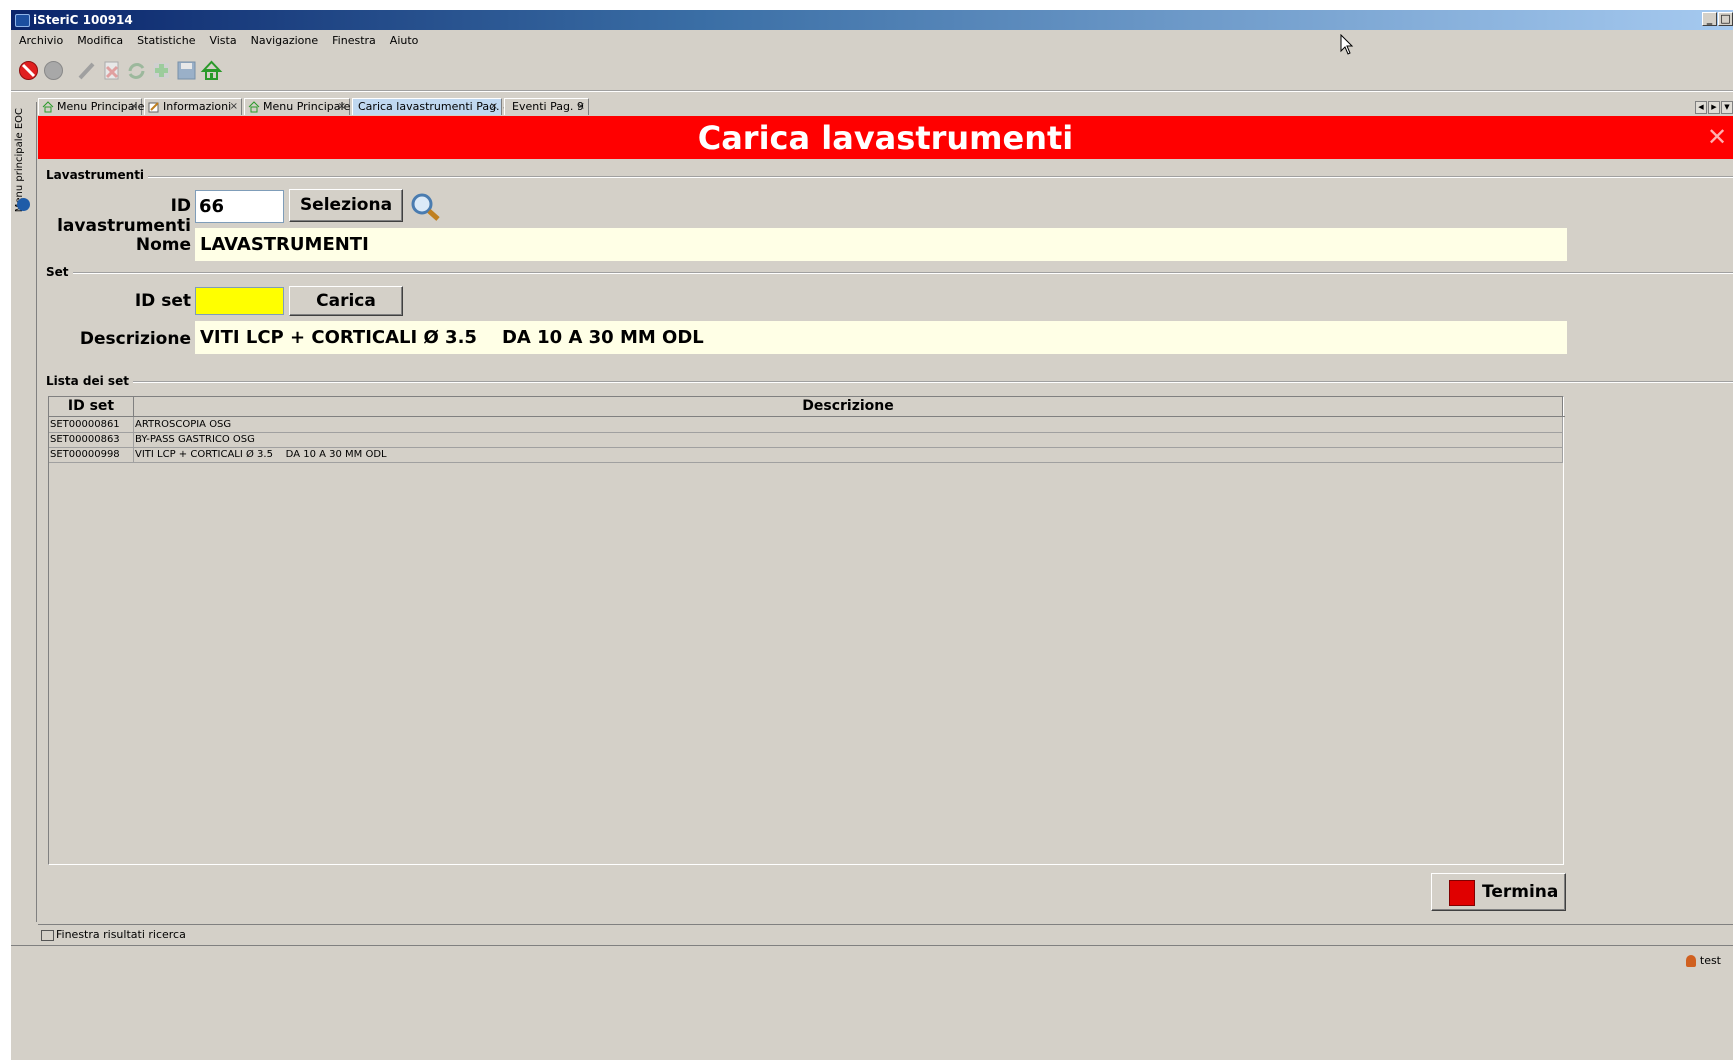  Describe the element at coordinates (186, 70) in the screenshot. I see `save-icon` at that location.